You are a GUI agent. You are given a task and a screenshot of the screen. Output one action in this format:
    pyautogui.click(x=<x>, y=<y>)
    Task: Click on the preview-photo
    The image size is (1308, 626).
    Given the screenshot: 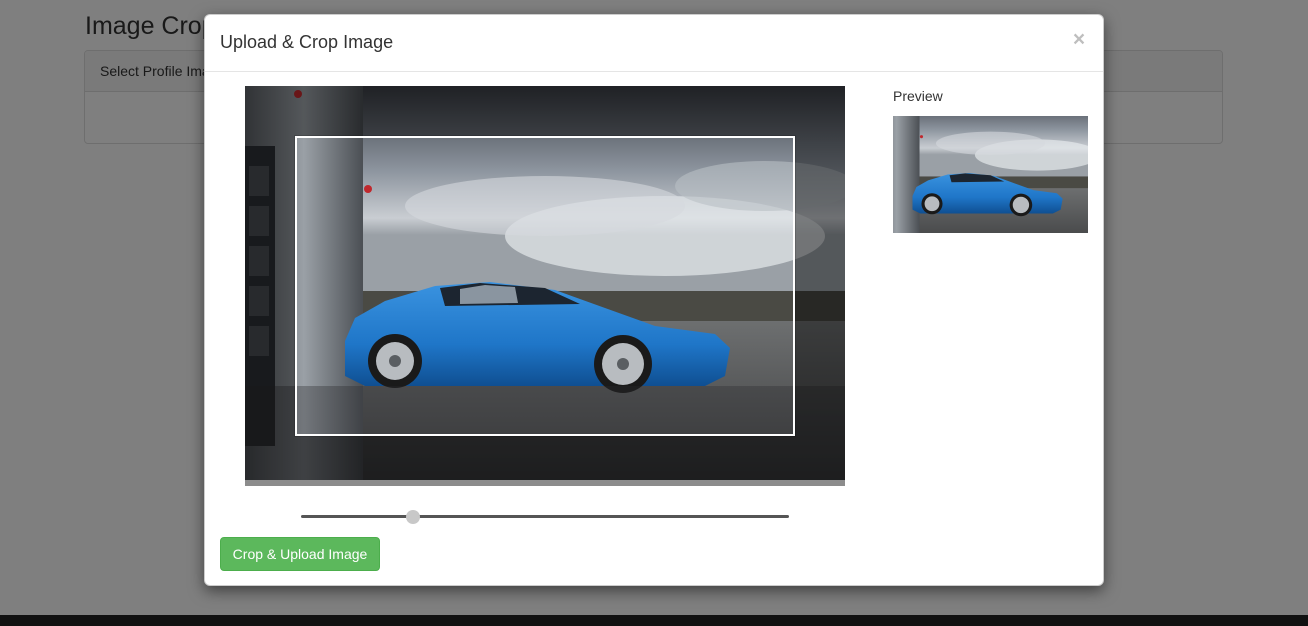 What is the action you would take?
    pyautogui.click(x=990, y=174)
    